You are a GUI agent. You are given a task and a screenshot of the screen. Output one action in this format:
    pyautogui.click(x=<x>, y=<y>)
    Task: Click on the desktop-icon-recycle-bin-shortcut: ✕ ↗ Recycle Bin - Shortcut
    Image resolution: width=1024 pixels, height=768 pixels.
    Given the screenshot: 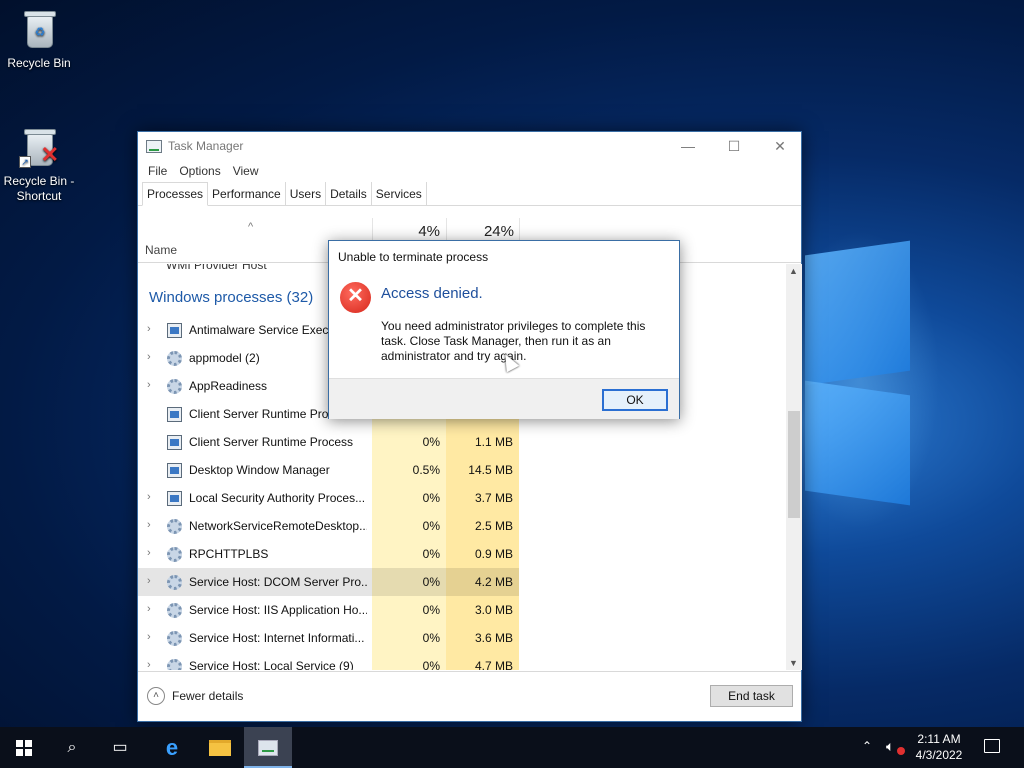 What is the action you would take?
    pyautogui.click(x=39, y=165)
    